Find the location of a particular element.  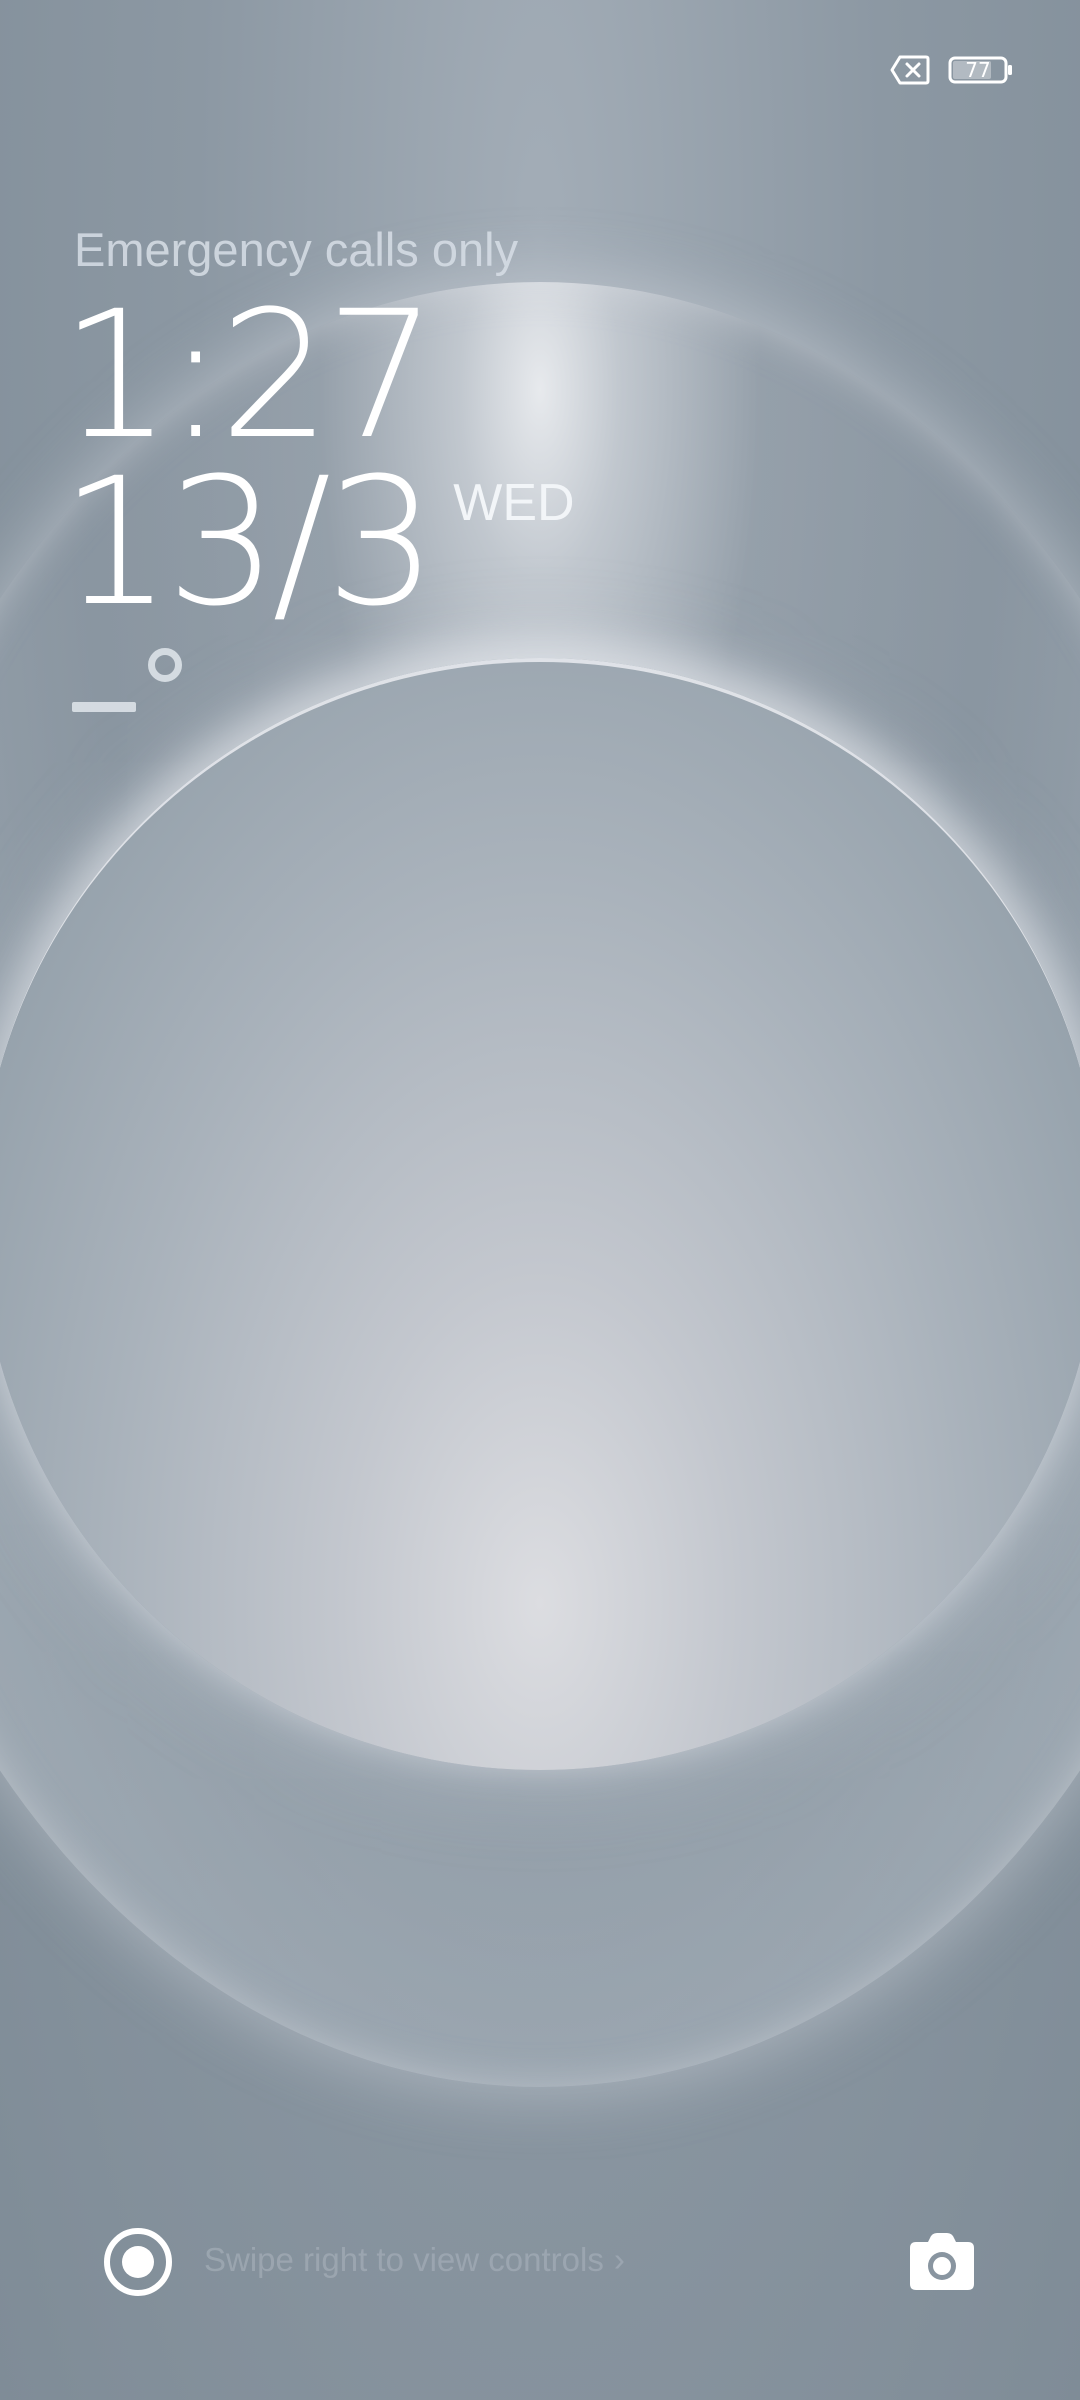

swipe-hint-text: Swipe right to view controls is located at coordinates (404, 2259).